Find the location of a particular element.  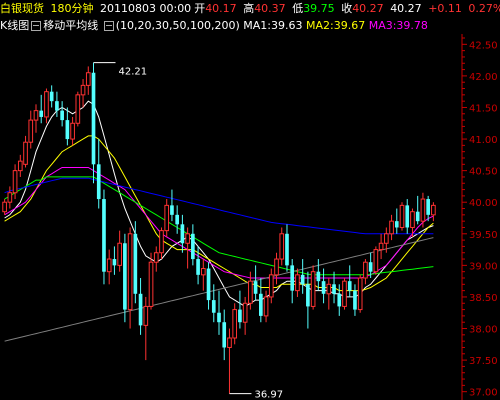

y-tick-label: 40.00 is located at coordinates (483, 203).